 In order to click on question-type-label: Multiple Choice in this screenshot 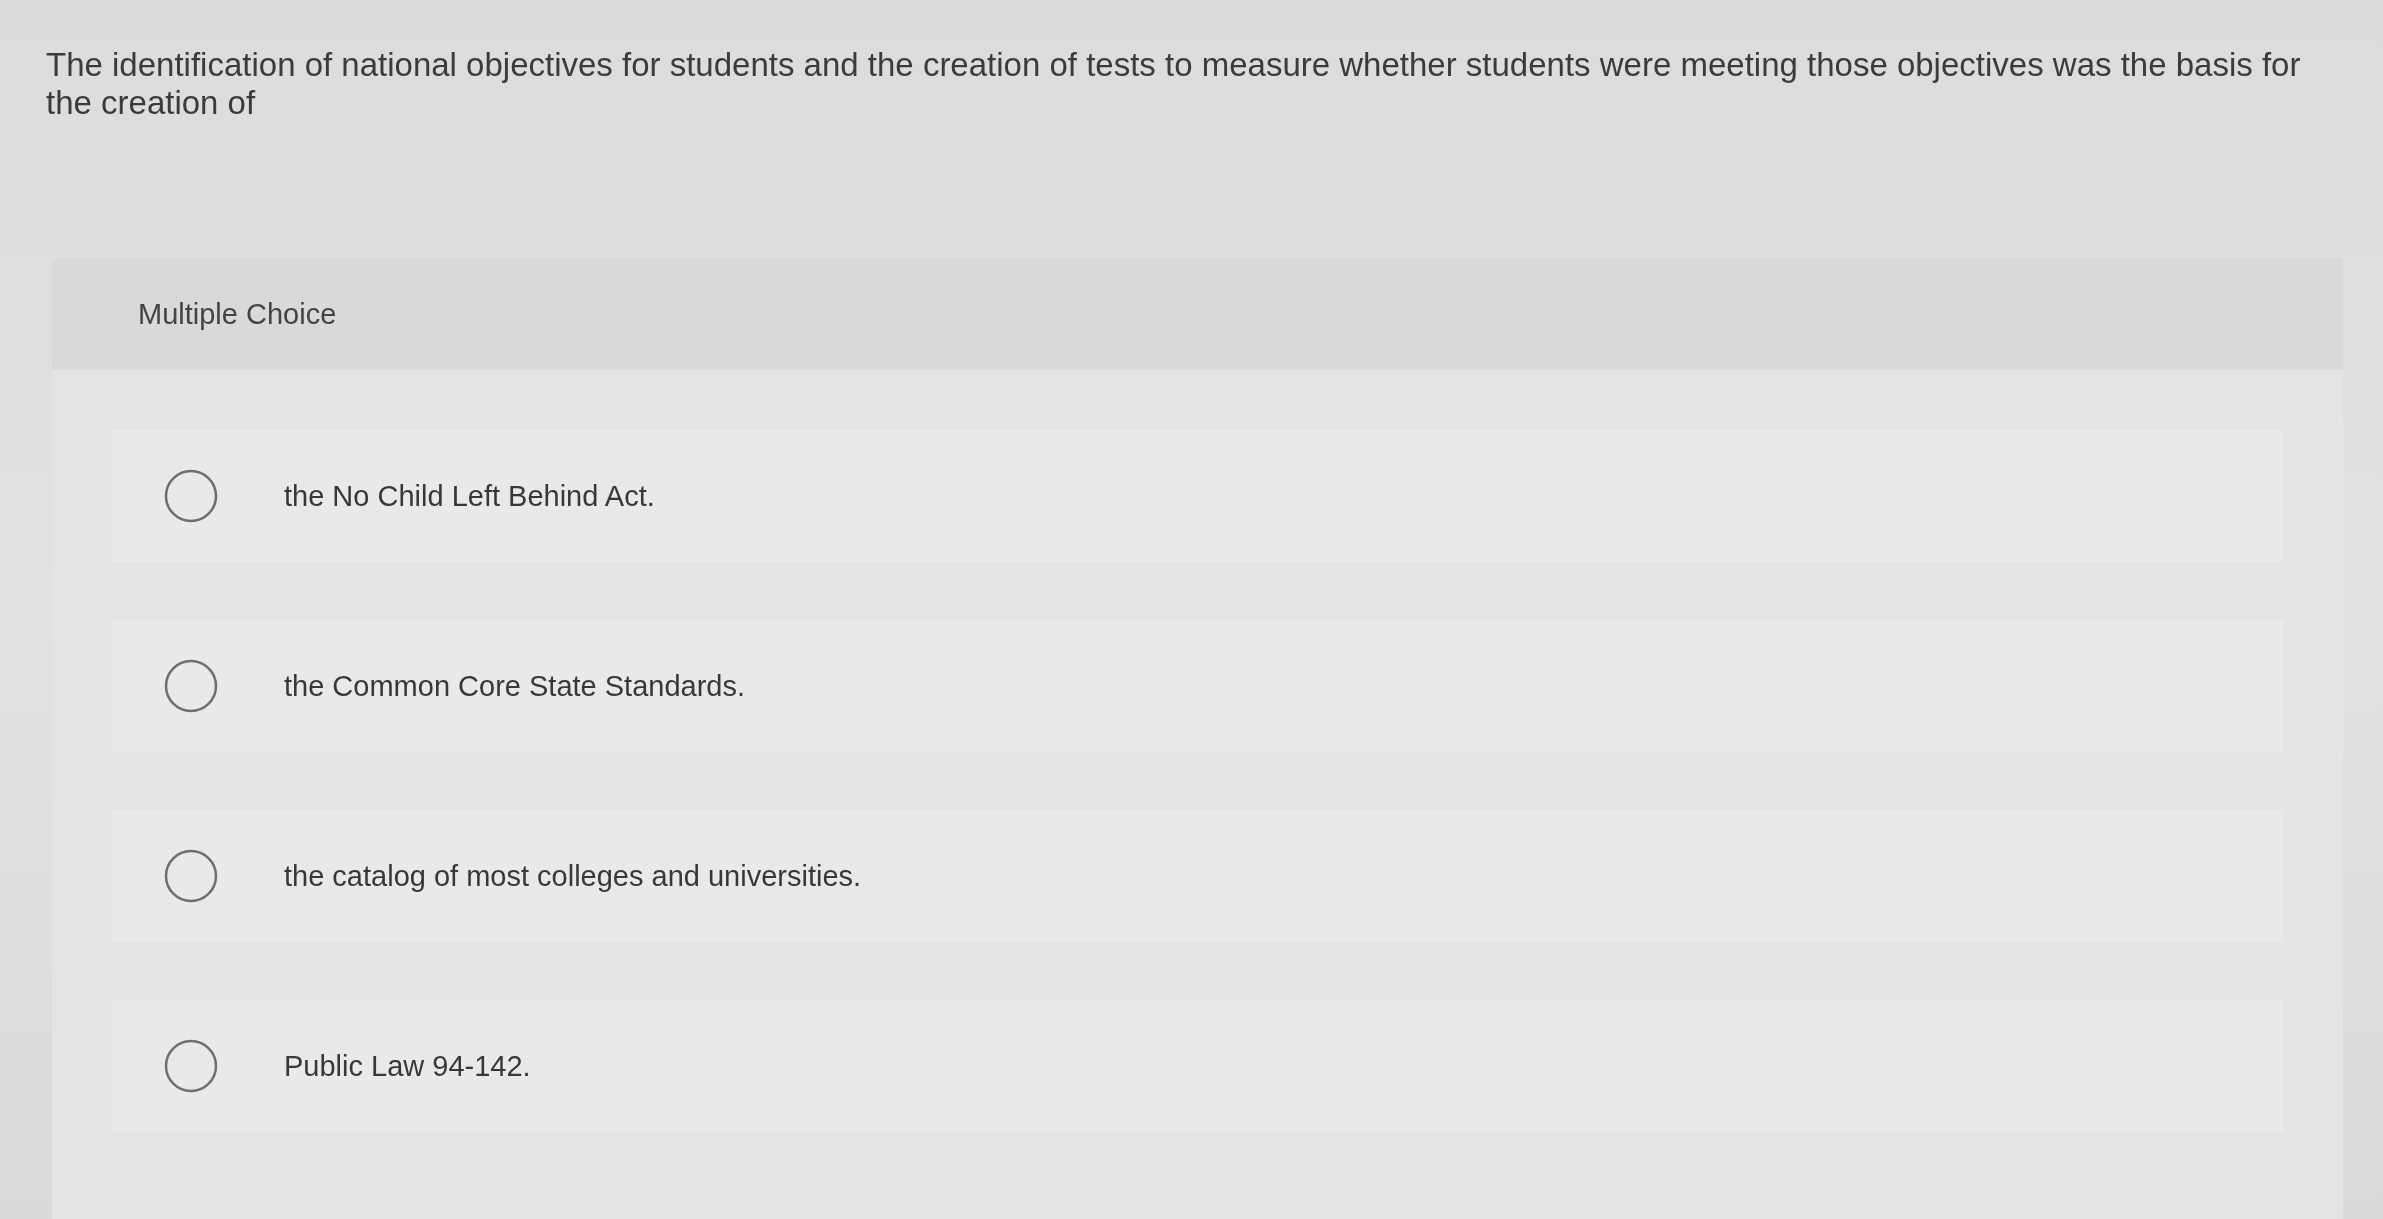, I will do `click(237, 314)`.